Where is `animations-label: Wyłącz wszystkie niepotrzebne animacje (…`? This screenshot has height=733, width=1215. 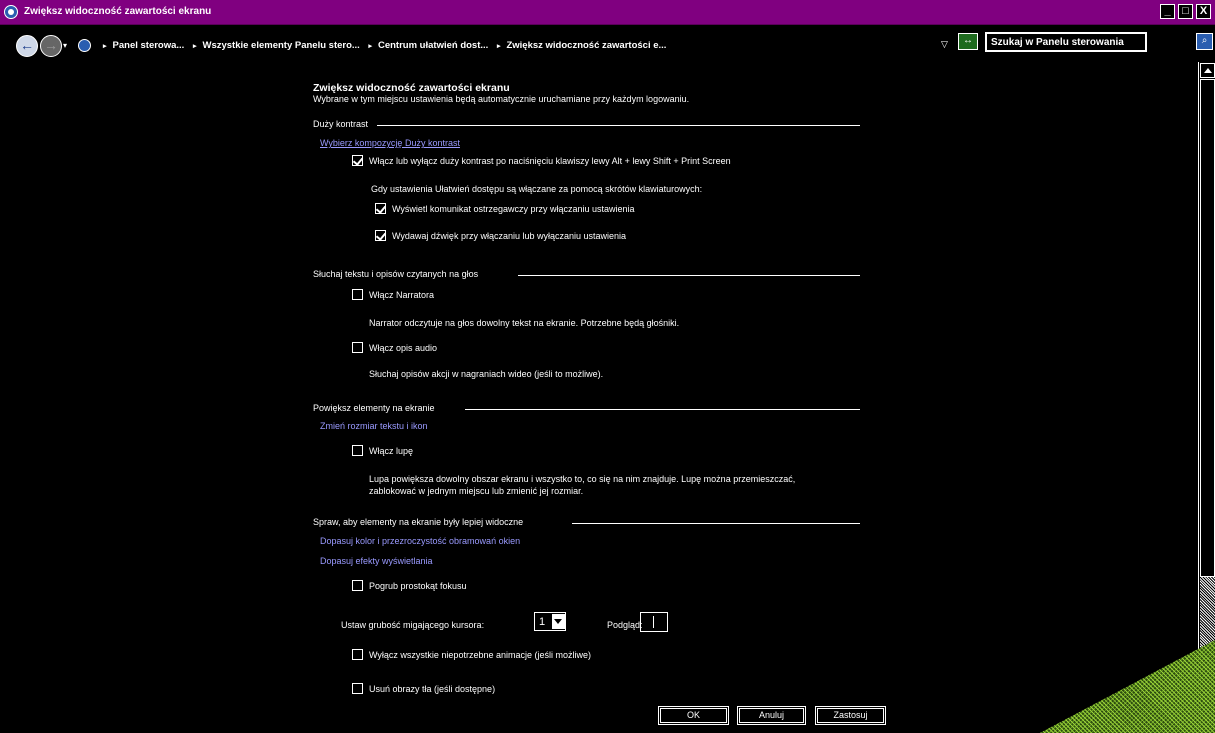
animations-label: Wyłącz wszystkie niepotrzebne animacje (… is located at coordinates (480, 655).